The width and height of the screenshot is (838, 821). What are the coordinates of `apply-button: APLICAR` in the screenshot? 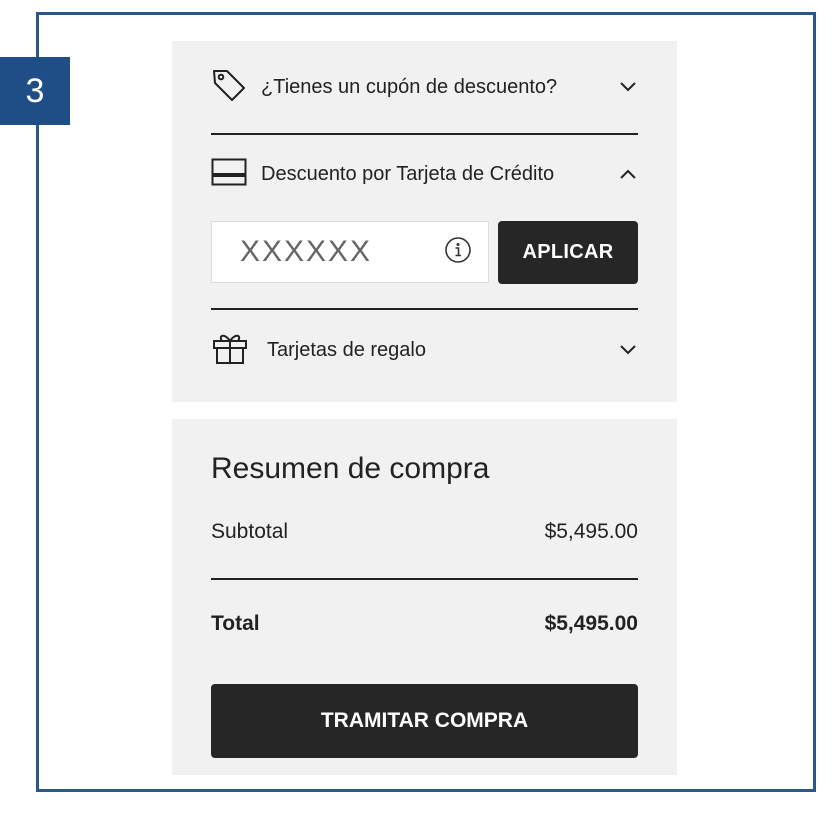 It's located at (568, 252).